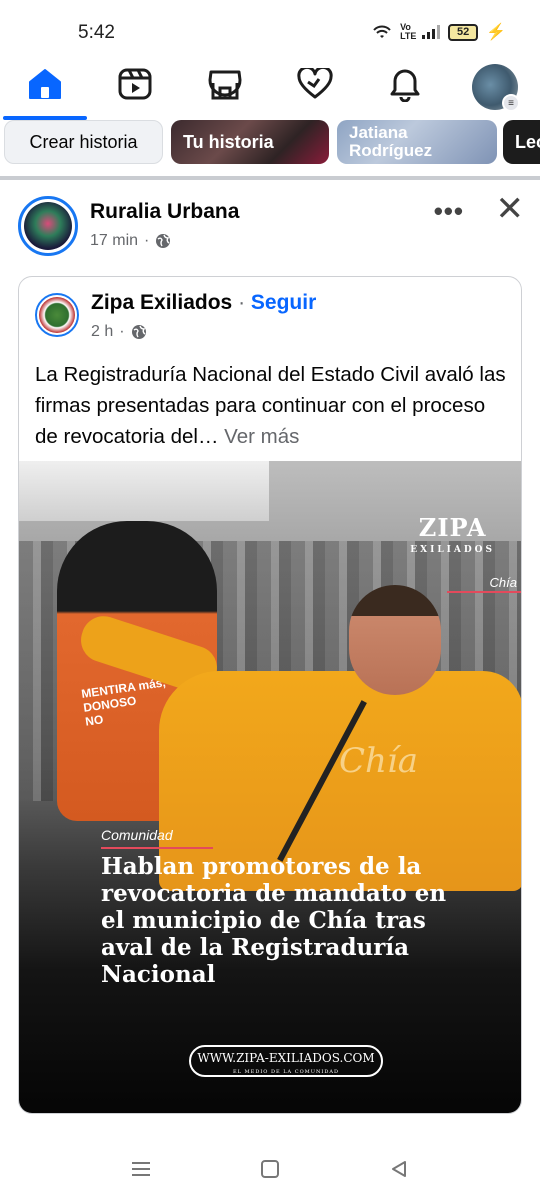 This screenshot has height=1200, width=540. What do you see at coordinates (114, 241) in the screenshot?
I see `post-time: 17 min` at bounding box center [114, 241].